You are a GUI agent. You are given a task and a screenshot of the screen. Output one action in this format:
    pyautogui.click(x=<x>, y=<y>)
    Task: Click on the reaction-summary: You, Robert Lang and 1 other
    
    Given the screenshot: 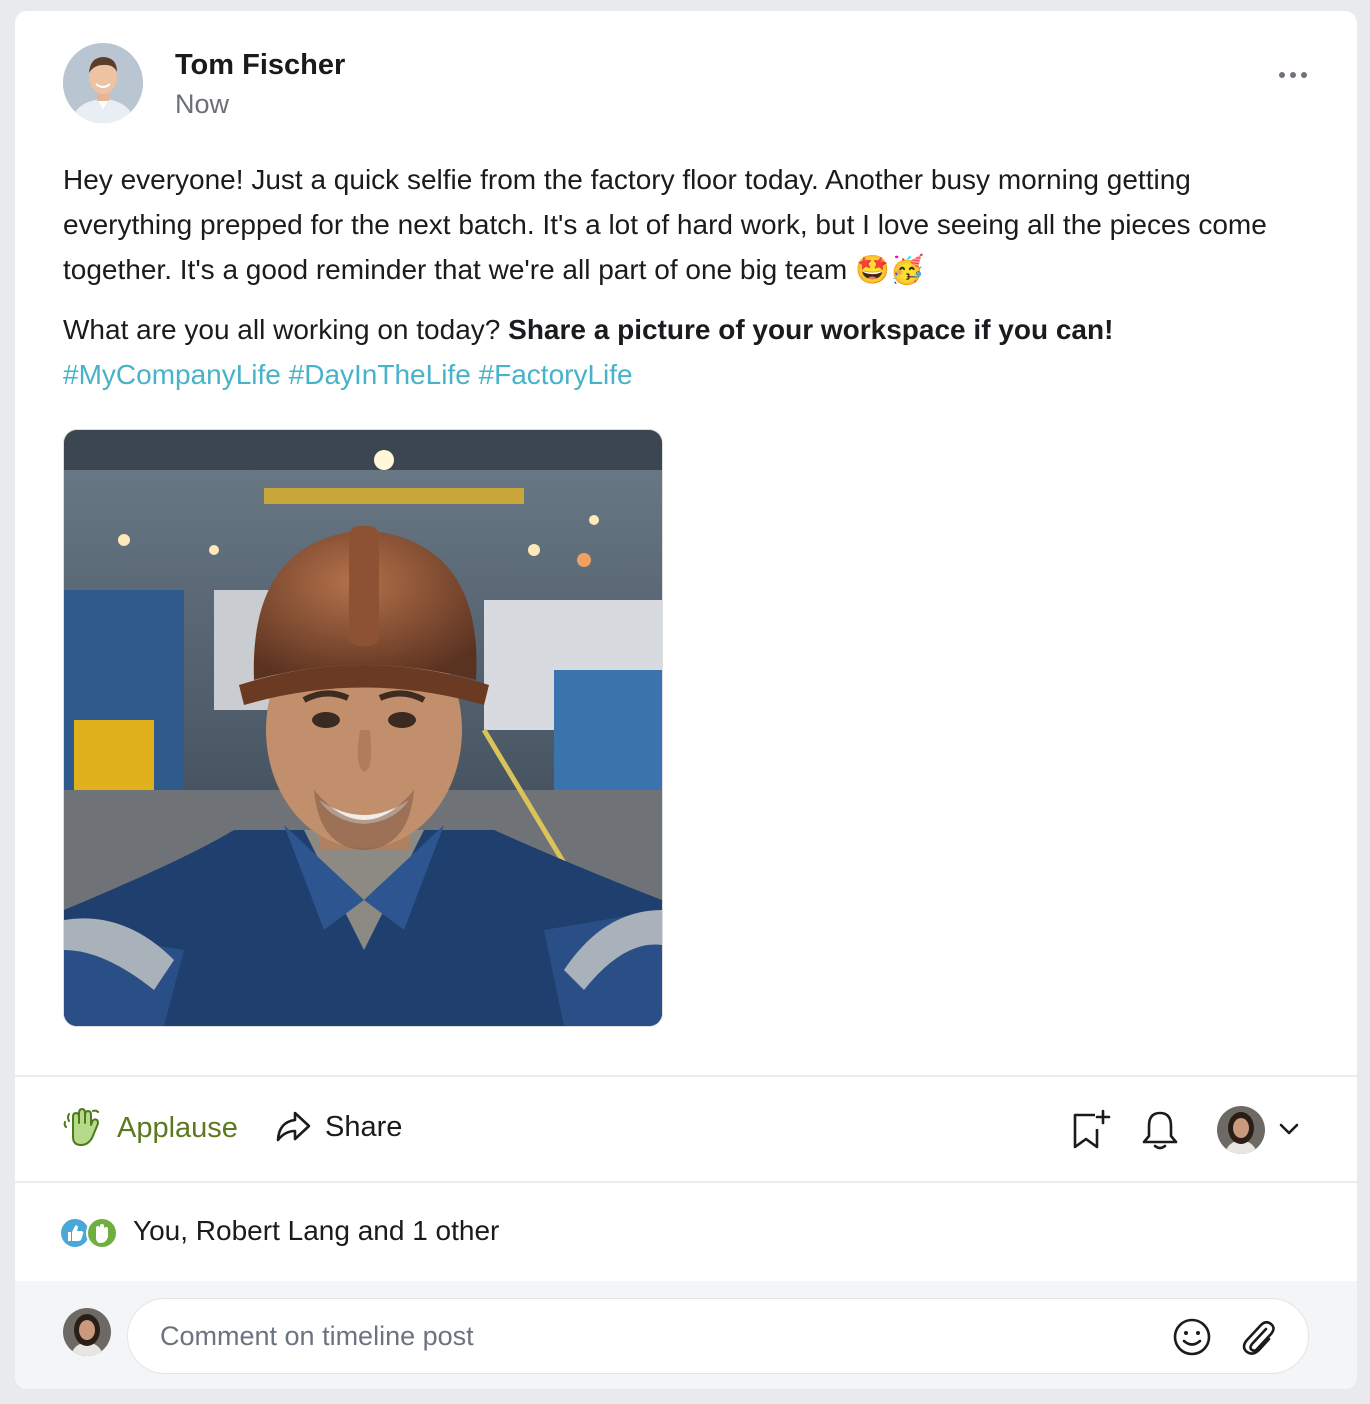 What is the action you would take?
    pyautogui.click(x=316, y=1231)
    